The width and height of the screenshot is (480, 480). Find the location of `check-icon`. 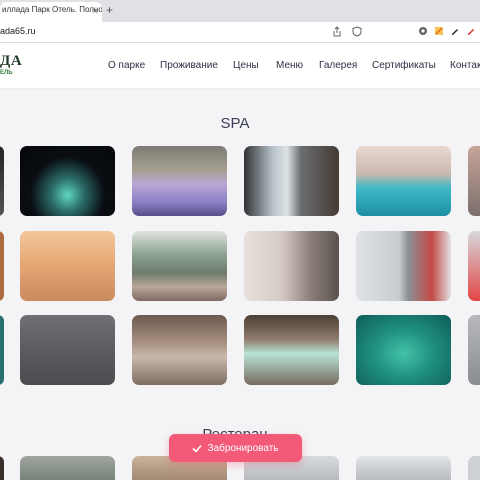

check-icon is located at coordinates (197, 448).